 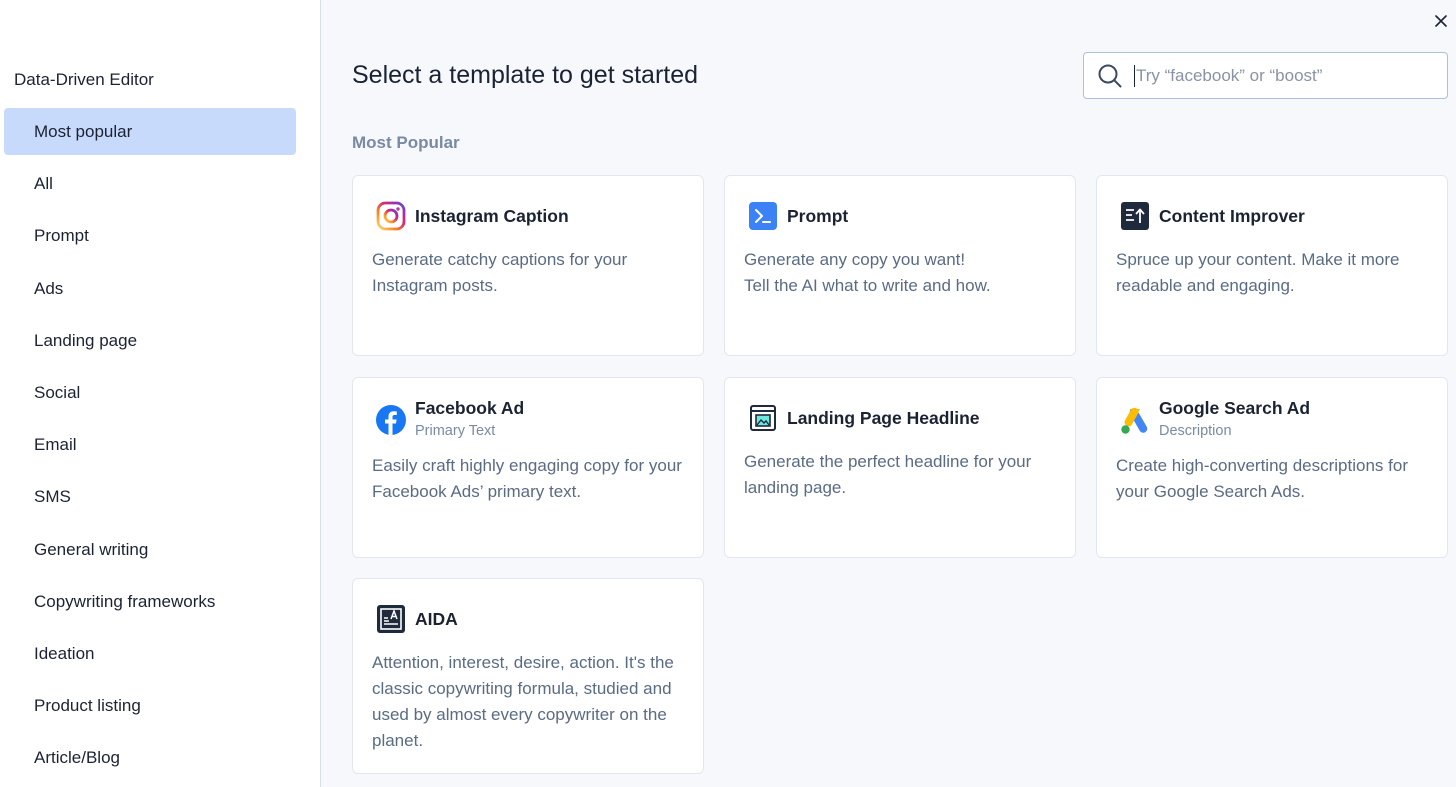 What do you see at coordinates (391, 216) in the screenshot?
I see `instagram-icon` at bounding box center [391, 216].